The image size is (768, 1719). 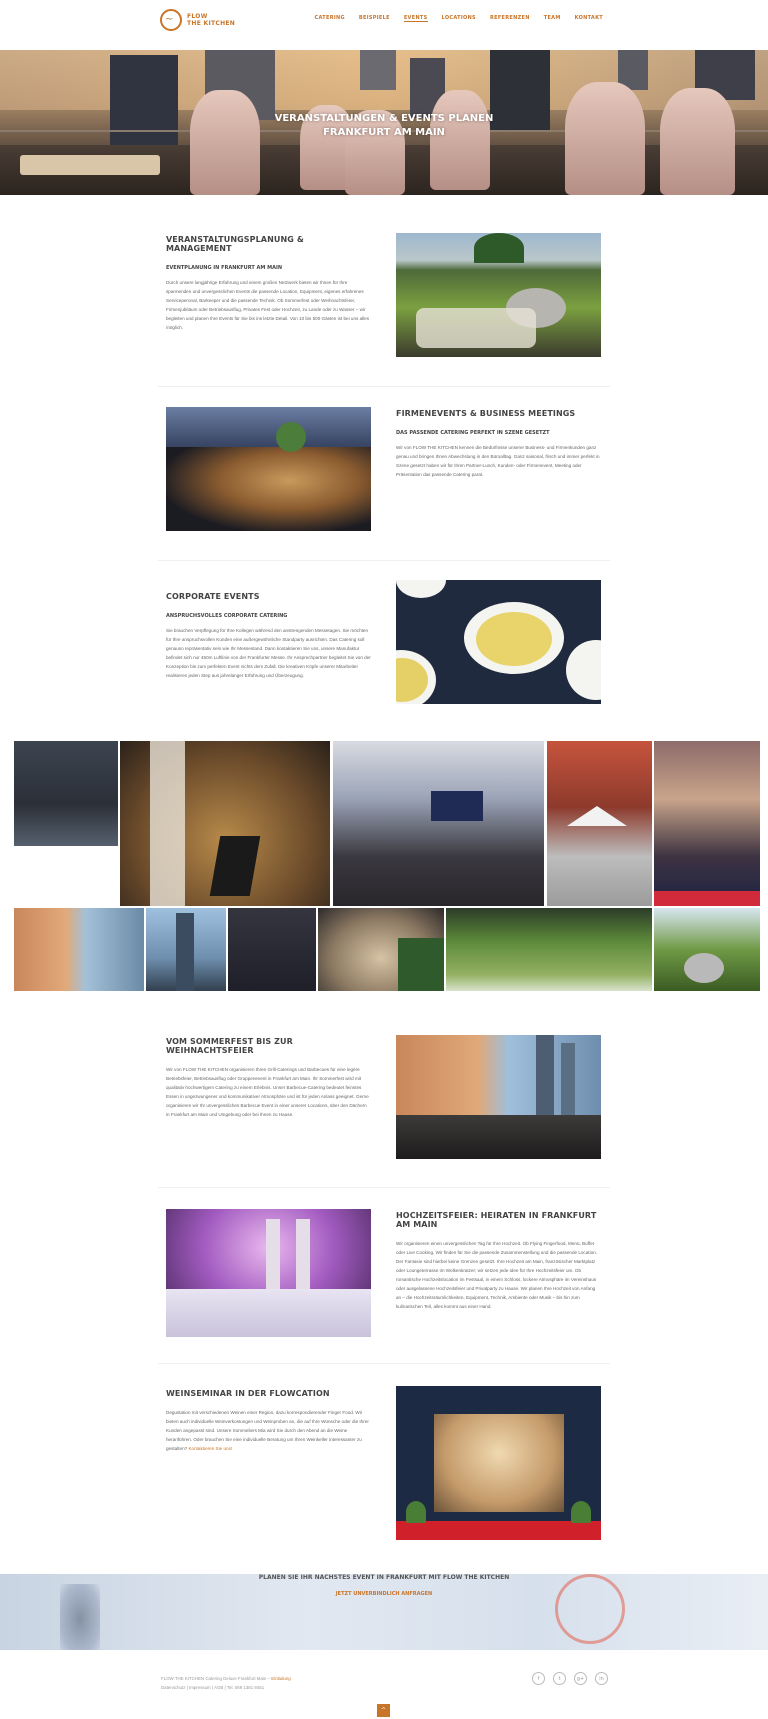 What do you see at coordinates (704, 968) in the screenshot?
I see `ice-bucket-shape` at bounding box center [704, 968].